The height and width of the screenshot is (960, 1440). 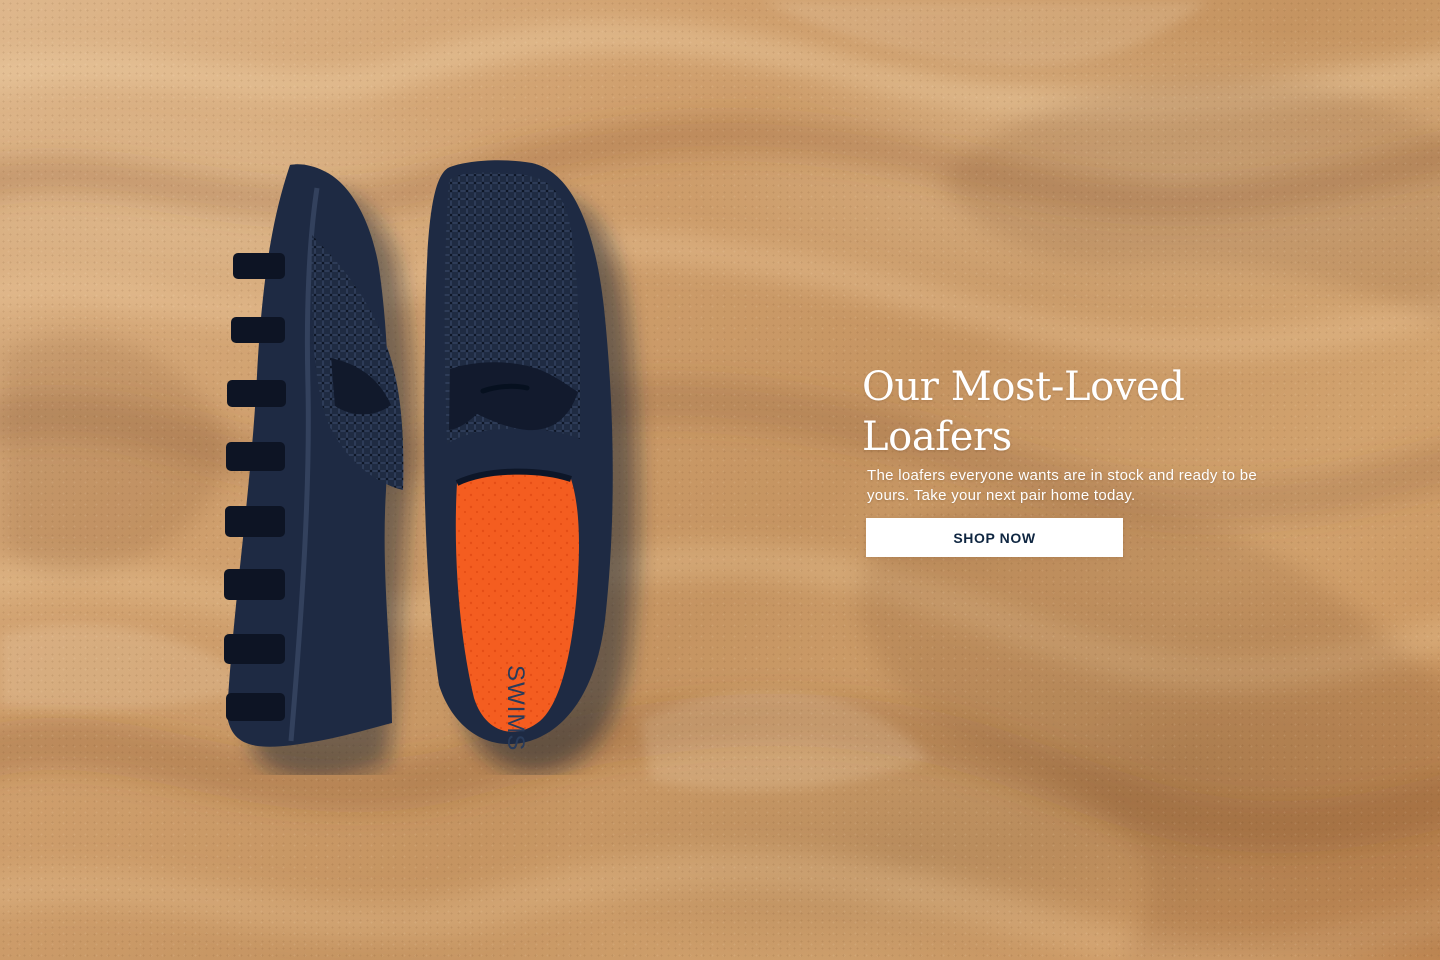 I want to click on loafer-left-side-view, so click(x=319, y=469).